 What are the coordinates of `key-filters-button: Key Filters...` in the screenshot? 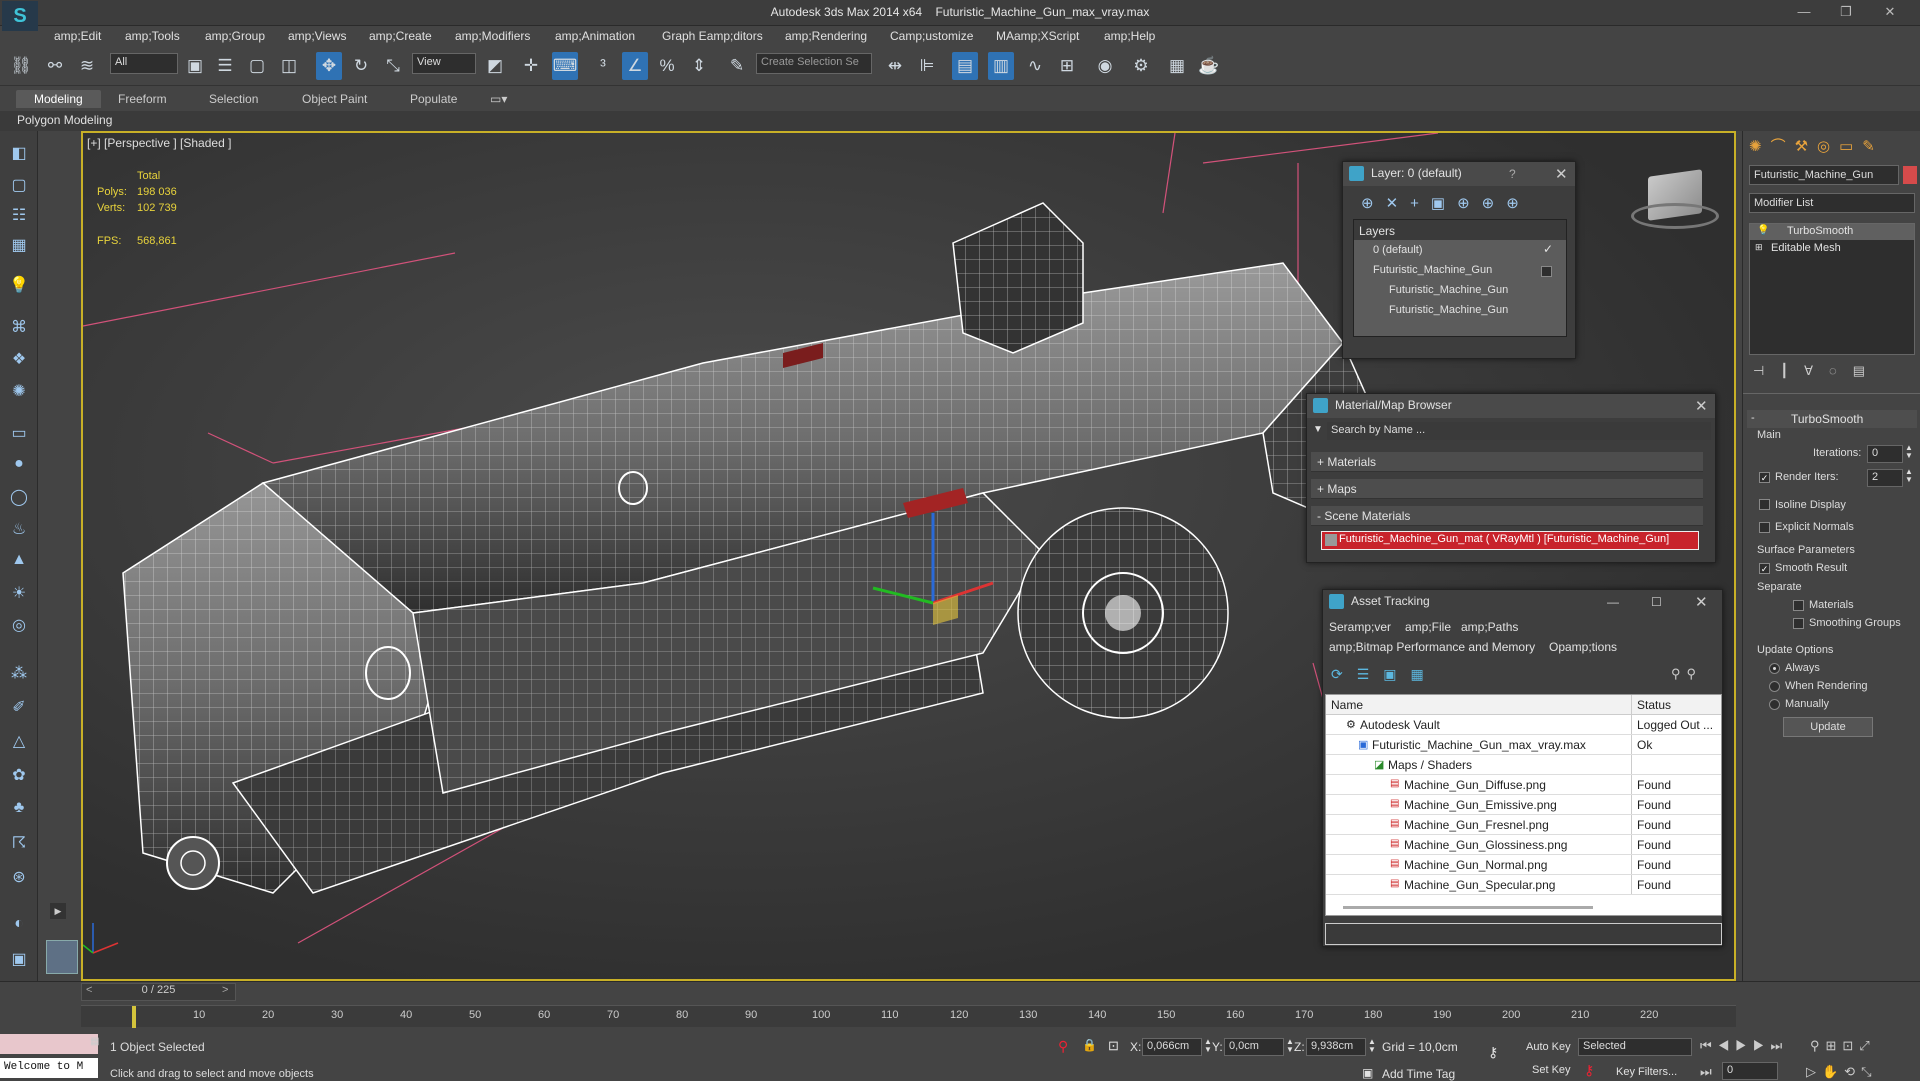 It's located at (1646, 1072).